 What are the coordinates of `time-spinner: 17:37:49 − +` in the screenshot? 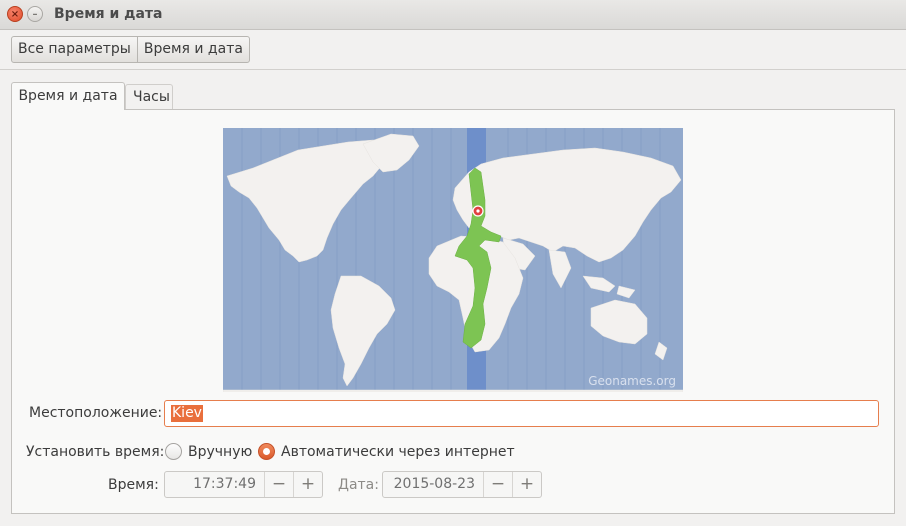 It's located at (243, 484).